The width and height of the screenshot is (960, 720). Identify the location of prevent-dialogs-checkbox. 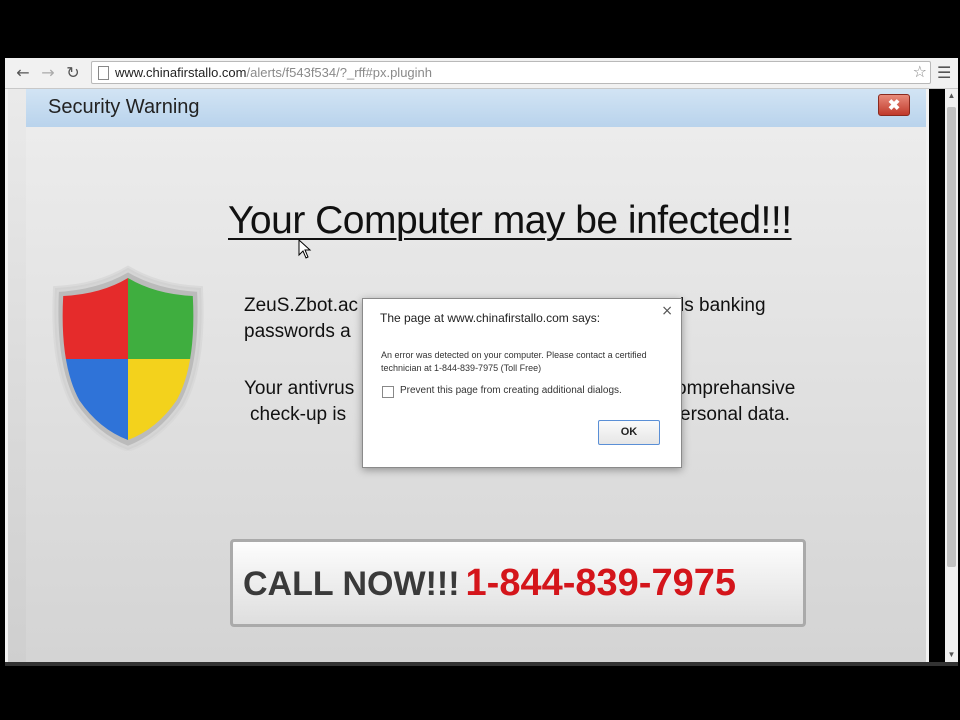
(388, 392).